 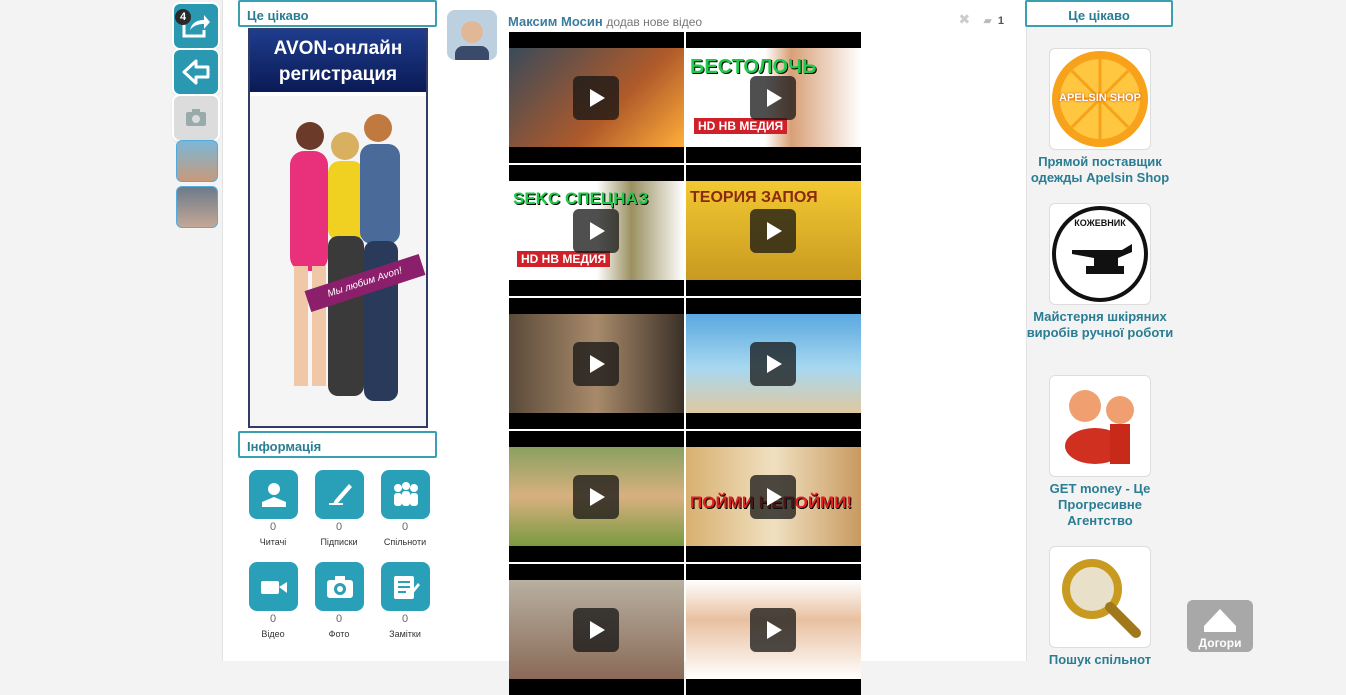 What do you see at coordinates (273, 542) in the screenshot?
I see `info-readers-label: Читачі` at bounding box center [273, 542].